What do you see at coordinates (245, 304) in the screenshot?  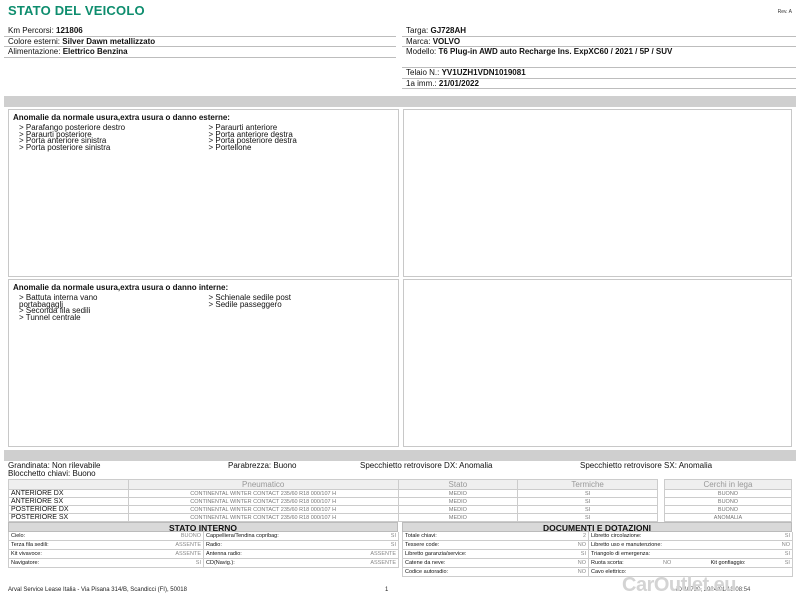 I see `damage-item: > Sedile passeggero` at bounding box center [245, 304].